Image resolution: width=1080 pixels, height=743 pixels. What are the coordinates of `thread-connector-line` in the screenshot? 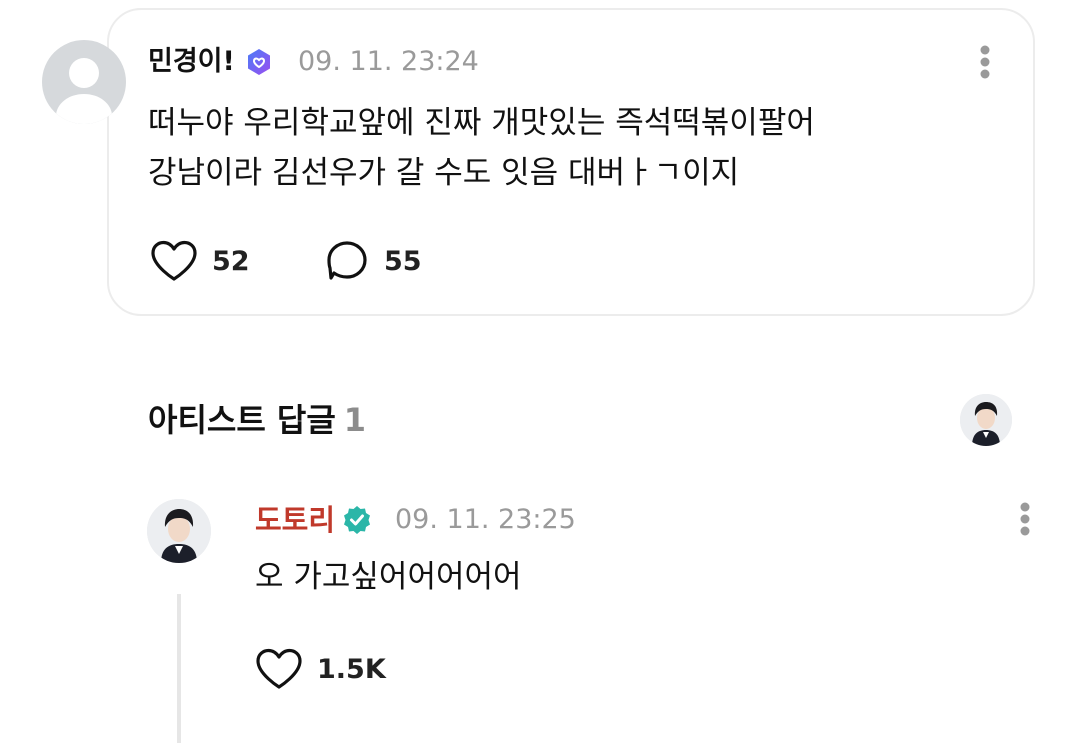 It's located at (179, 668).